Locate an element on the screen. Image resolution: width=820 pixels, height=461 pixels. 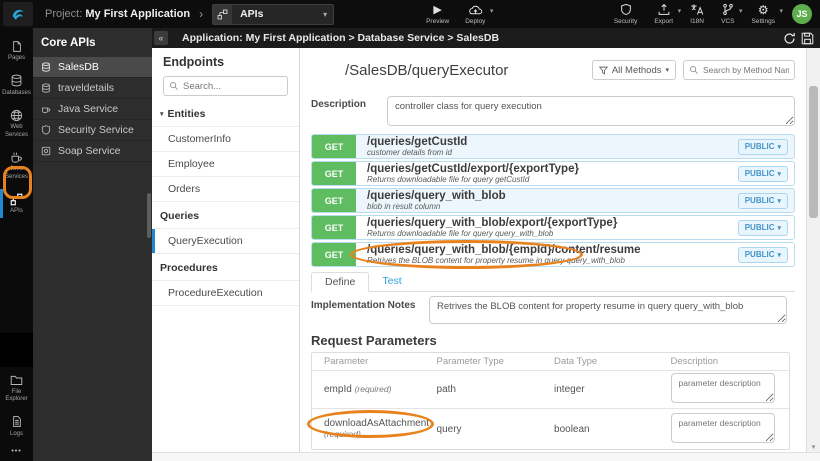
endpoint-item-procedureexecution: ProcedureExecution is located at coordinates (225, 293).